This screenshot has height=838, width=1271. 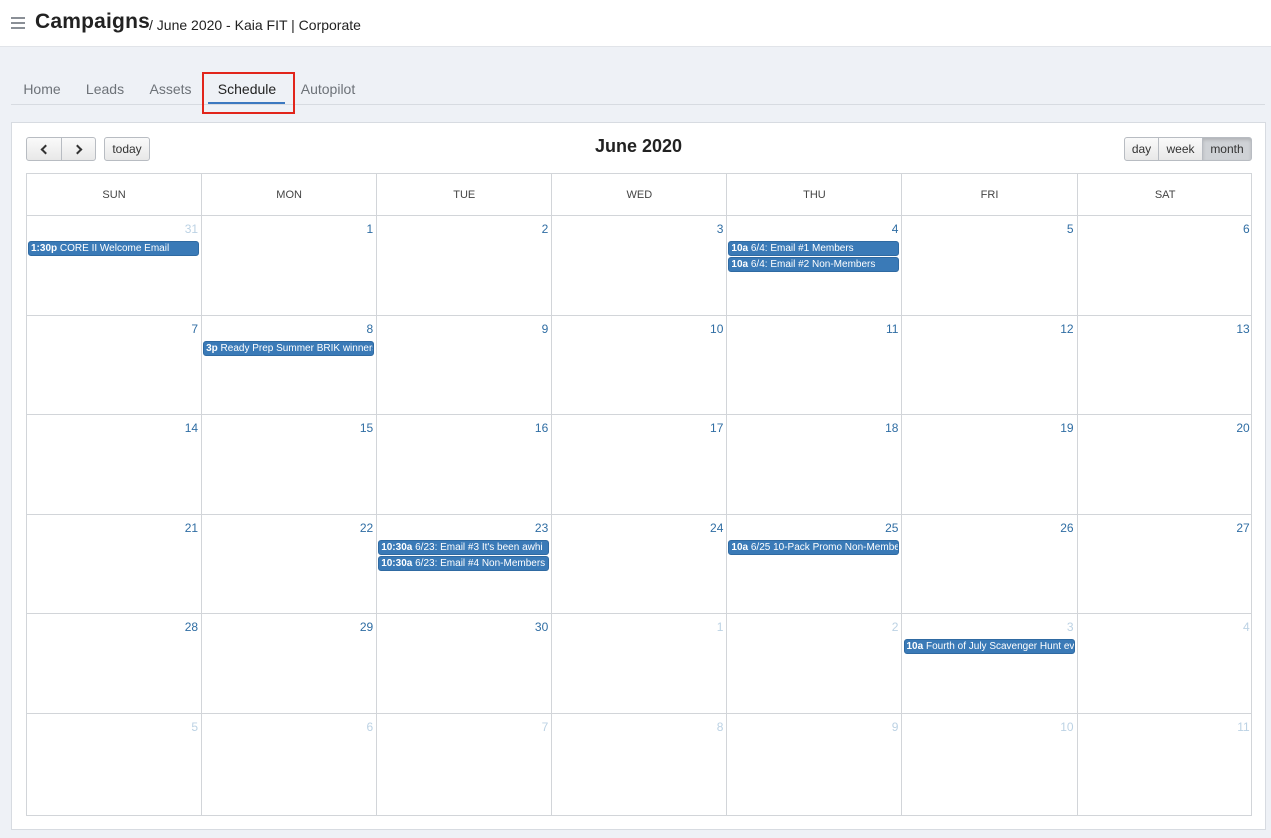 What do you see at coordinates (18, 23) in the screenshot?
I see `hamburger-icon` at bounding box center [18, 23].